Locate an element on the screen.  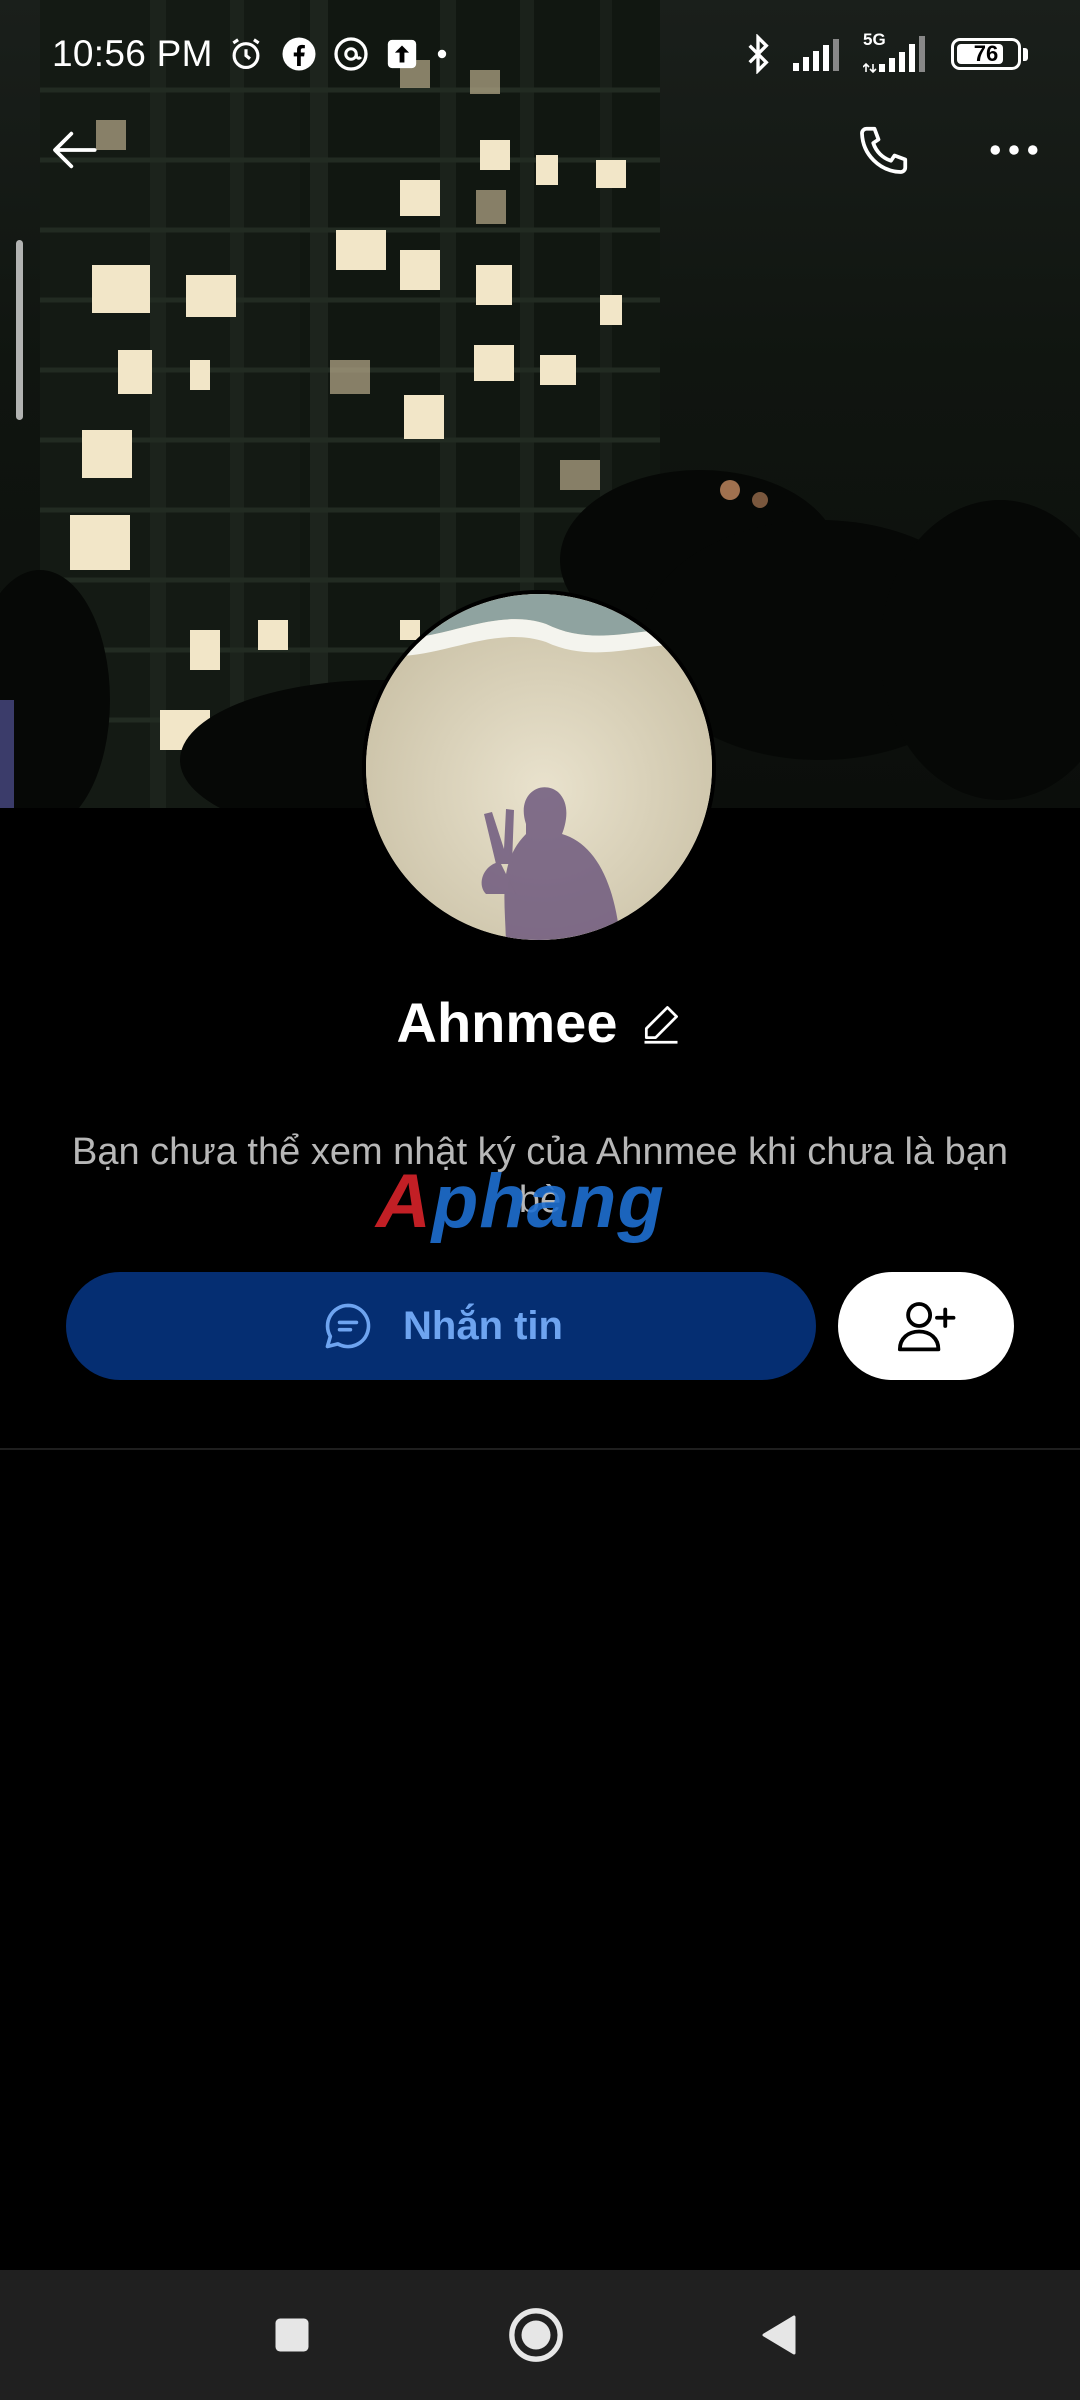
square-icon is located at coordinates (292, 2335).